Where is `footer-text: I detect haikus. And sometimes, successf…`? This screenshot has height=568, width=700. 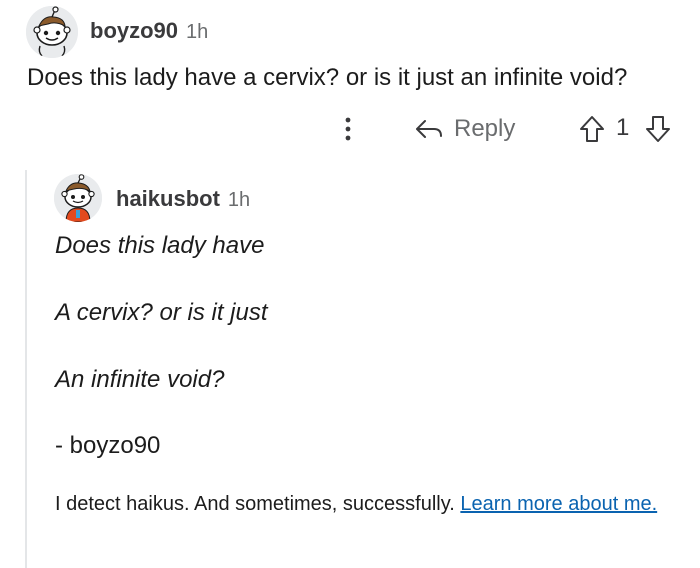 footer-text: I detect haikus. And sometimes, successf… is located at coordinates (255, 504).